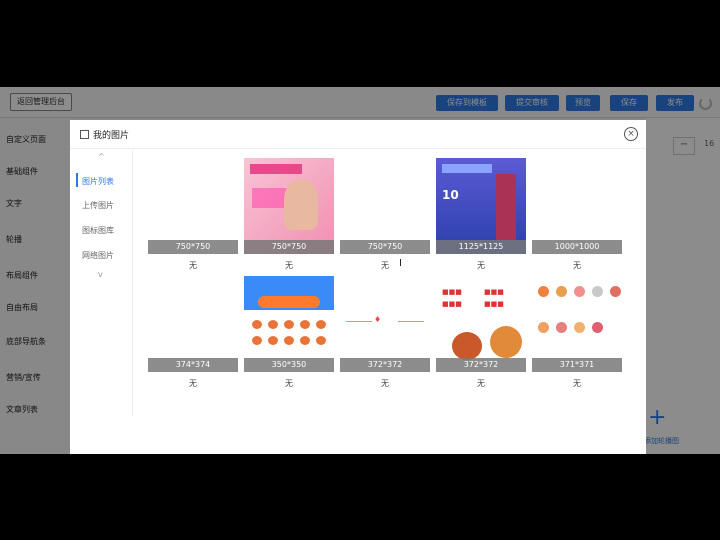 The height and width of the screenshot is (540, 720). I want to click on close-icon: ×, so click(631, 134).